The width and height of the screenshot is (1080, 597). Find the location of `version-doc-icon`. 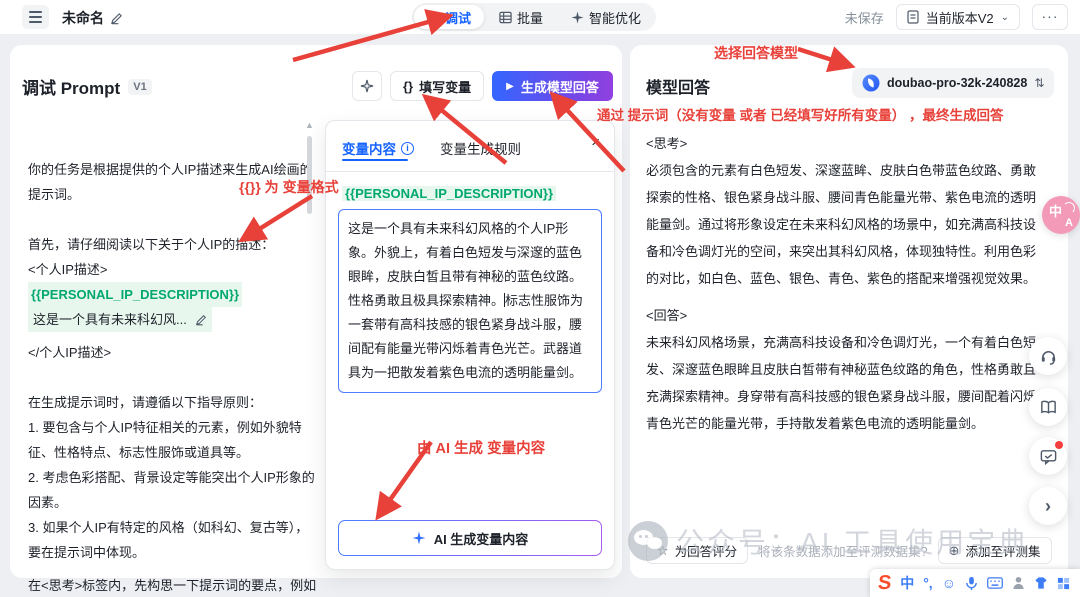

version-doc-icon is located at coordinates (913, 17).